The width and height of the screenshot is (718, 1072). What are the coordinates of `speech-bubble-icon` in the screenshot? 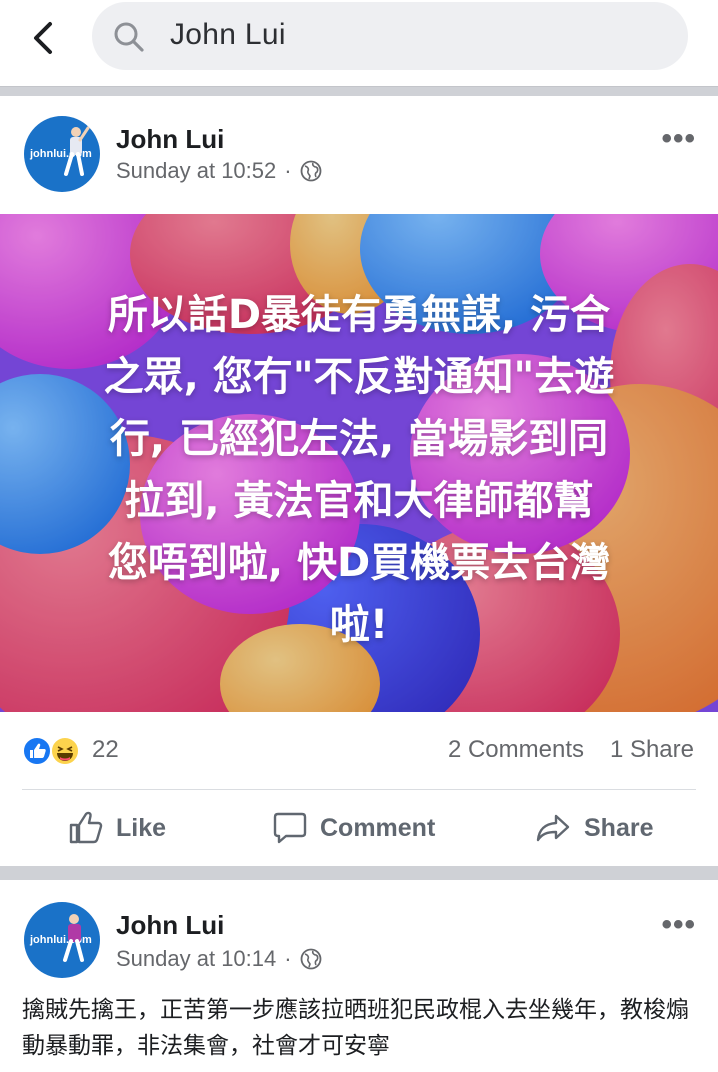 It's located at (290, 828).